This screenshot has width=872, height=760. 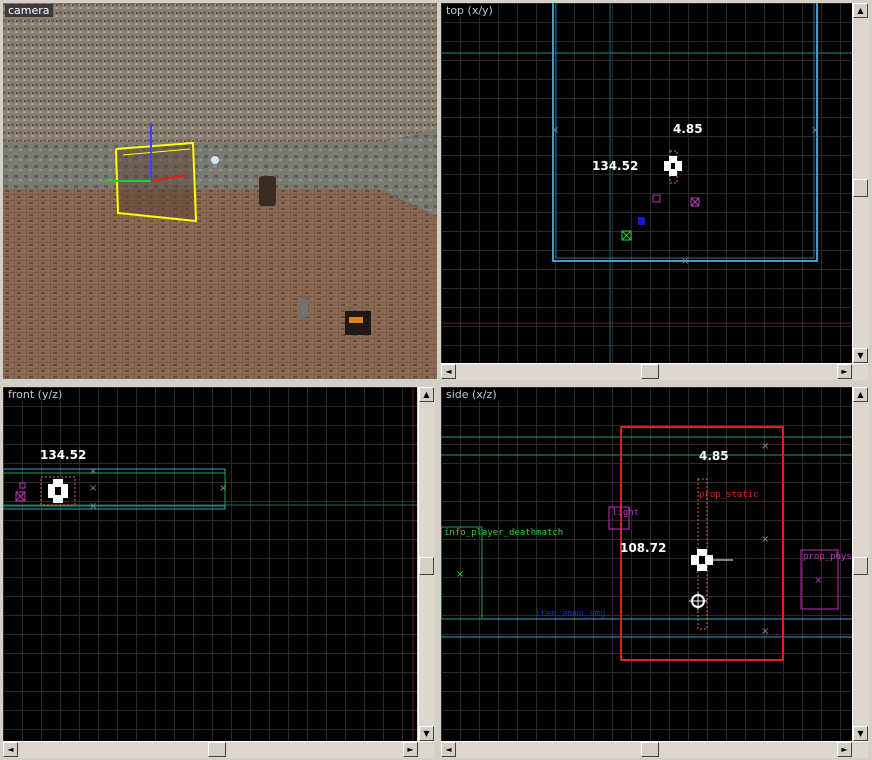 I want to click on front-view-hscrollbar: ◄ ►, so click(x=218, y=749).